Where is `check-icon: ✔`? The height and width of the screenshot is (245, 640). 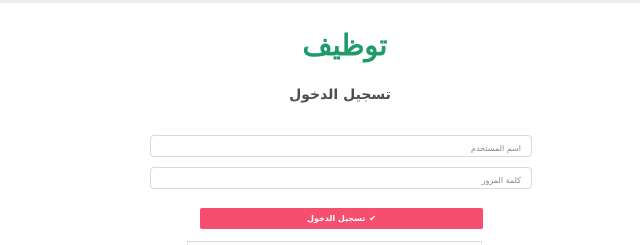 check-icon: ✔ is located at coordinates (372, 218).